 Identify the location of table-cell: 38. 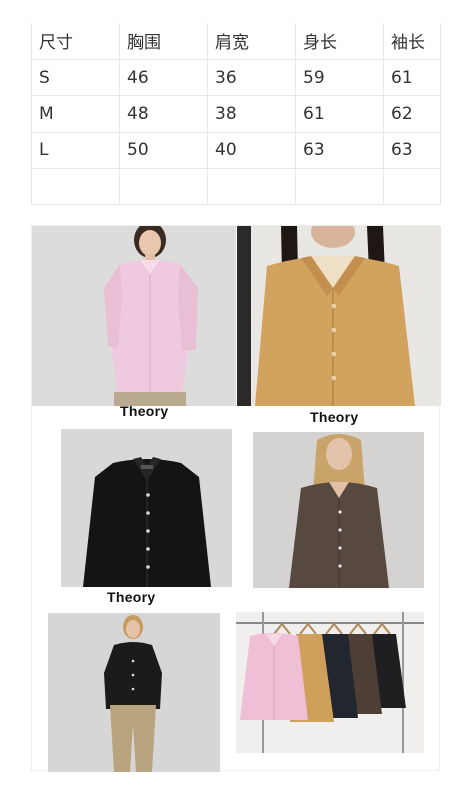
(251, 114).